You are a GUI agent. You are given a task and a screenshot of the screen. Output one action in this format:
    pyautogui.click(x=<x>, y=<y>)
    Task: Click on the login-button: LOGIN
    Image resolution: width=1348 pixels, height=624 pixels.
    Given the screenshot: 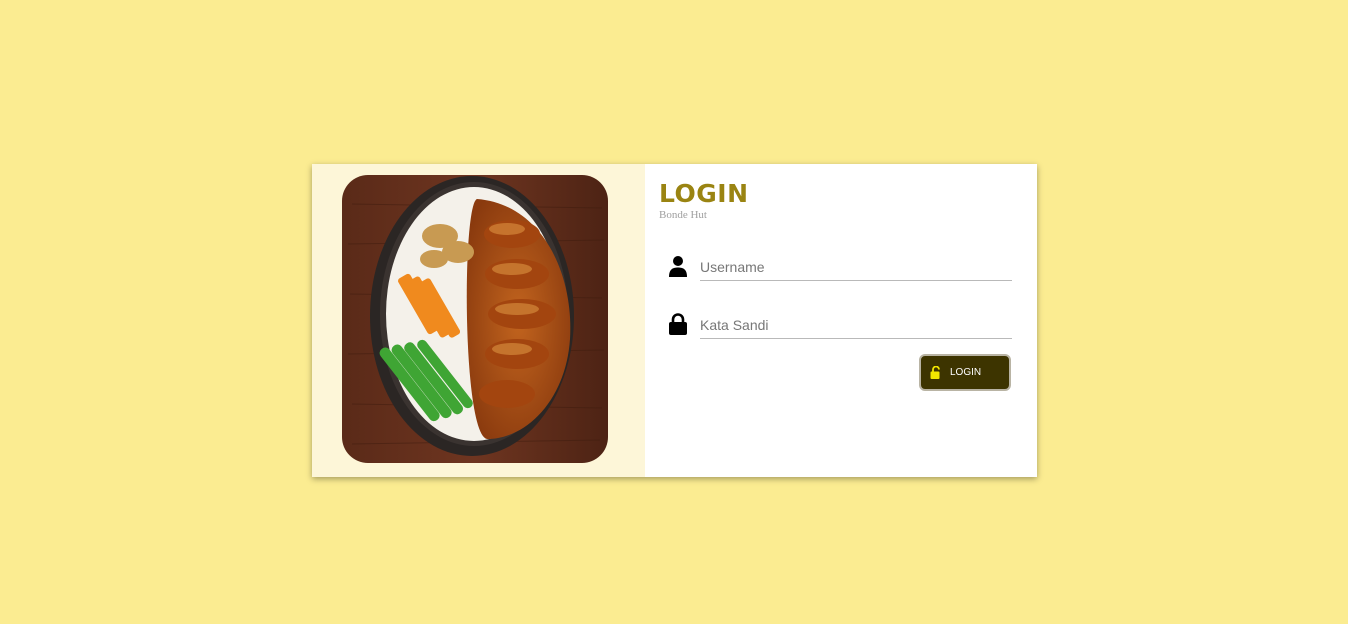 What is the action you would take?
    pyautogui.click(x=965, y=372)
    